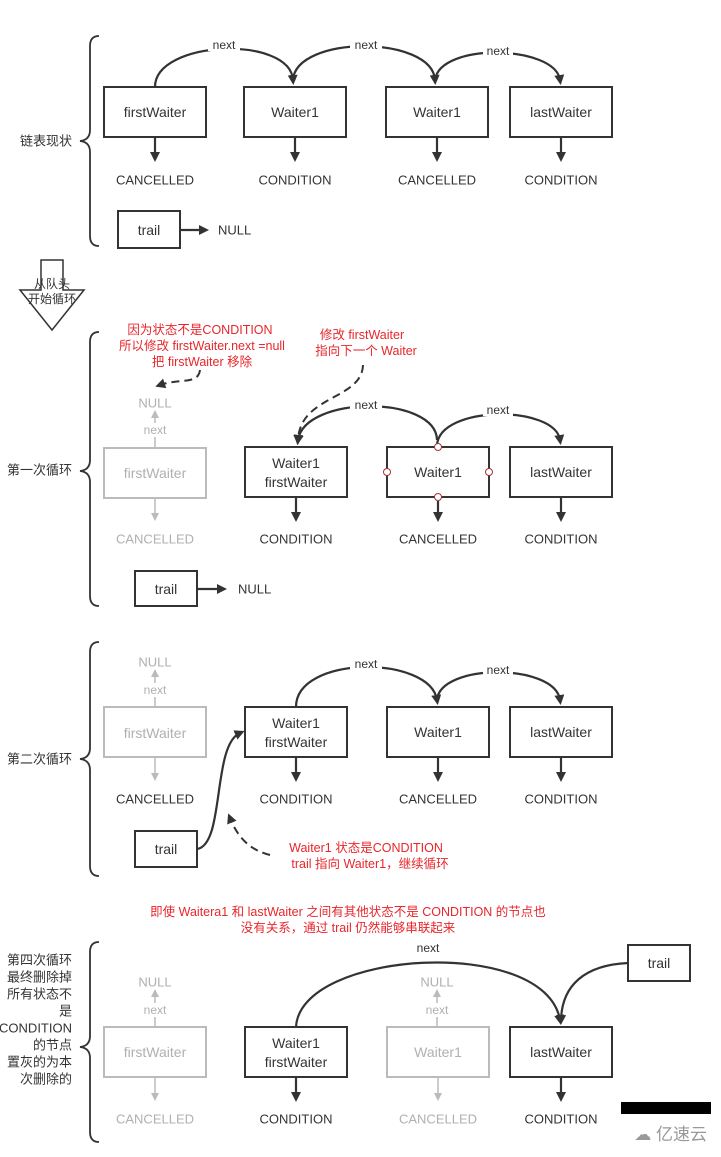 The width and height of the screenshot is (721, 1157). What do you see at coordinates (52, 1045) in the screenshot?
I see `section-label-line: 的节点` at bounding box center [52, 1045].